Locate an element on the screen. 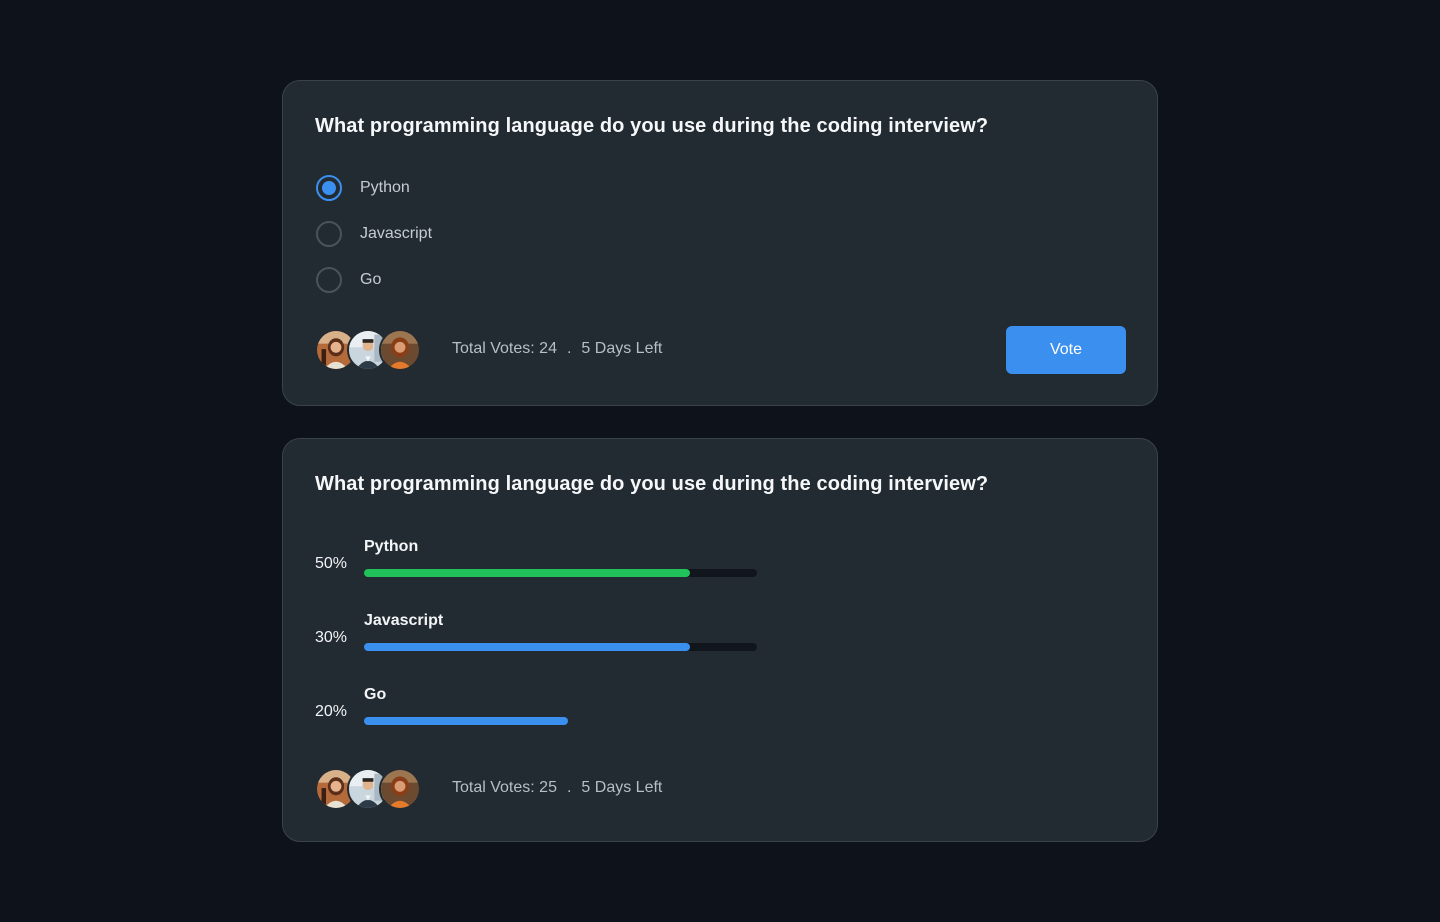 This screenshot has height=922, width=1440. total-votes: Total Votes: 24 is located at coordinates (504, 348).